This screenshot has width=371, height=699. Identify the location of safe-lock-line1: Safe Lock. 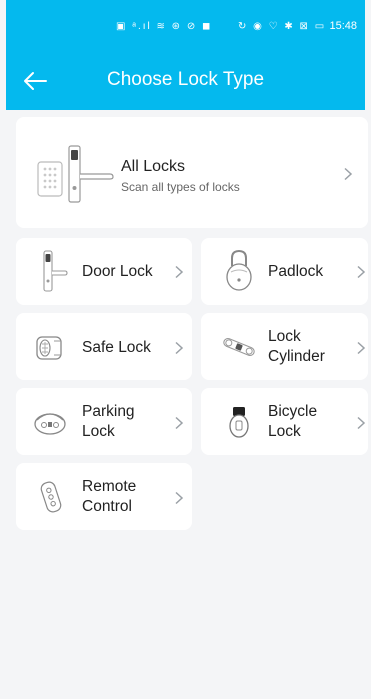
(116, 347).